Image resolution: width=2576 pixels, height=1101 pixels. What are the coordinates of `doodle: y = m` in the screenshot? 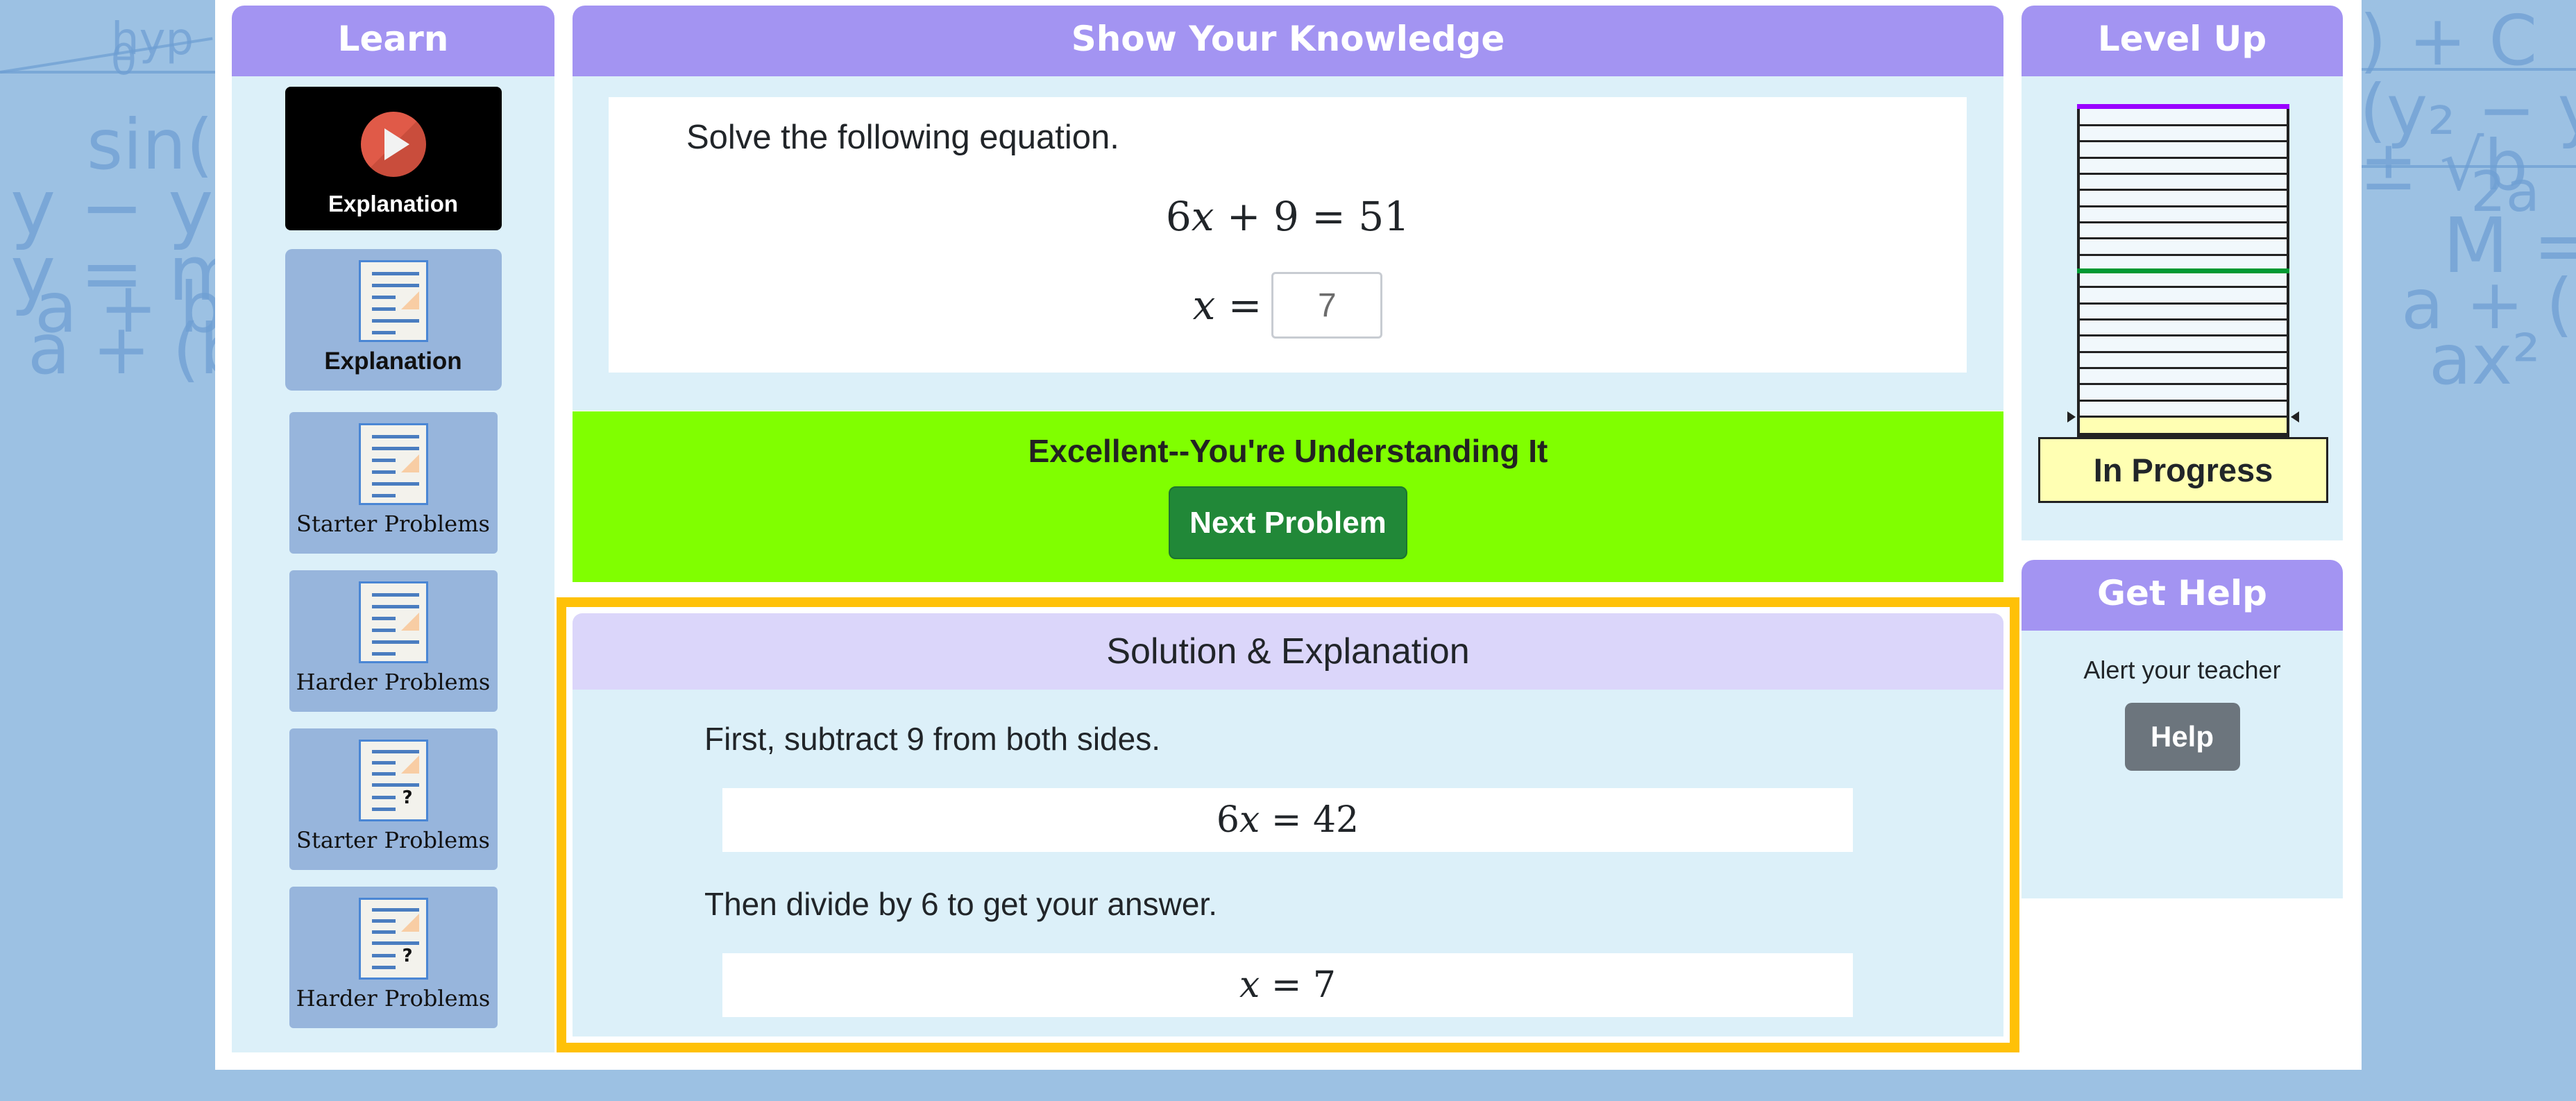 It's located at (127, 273).